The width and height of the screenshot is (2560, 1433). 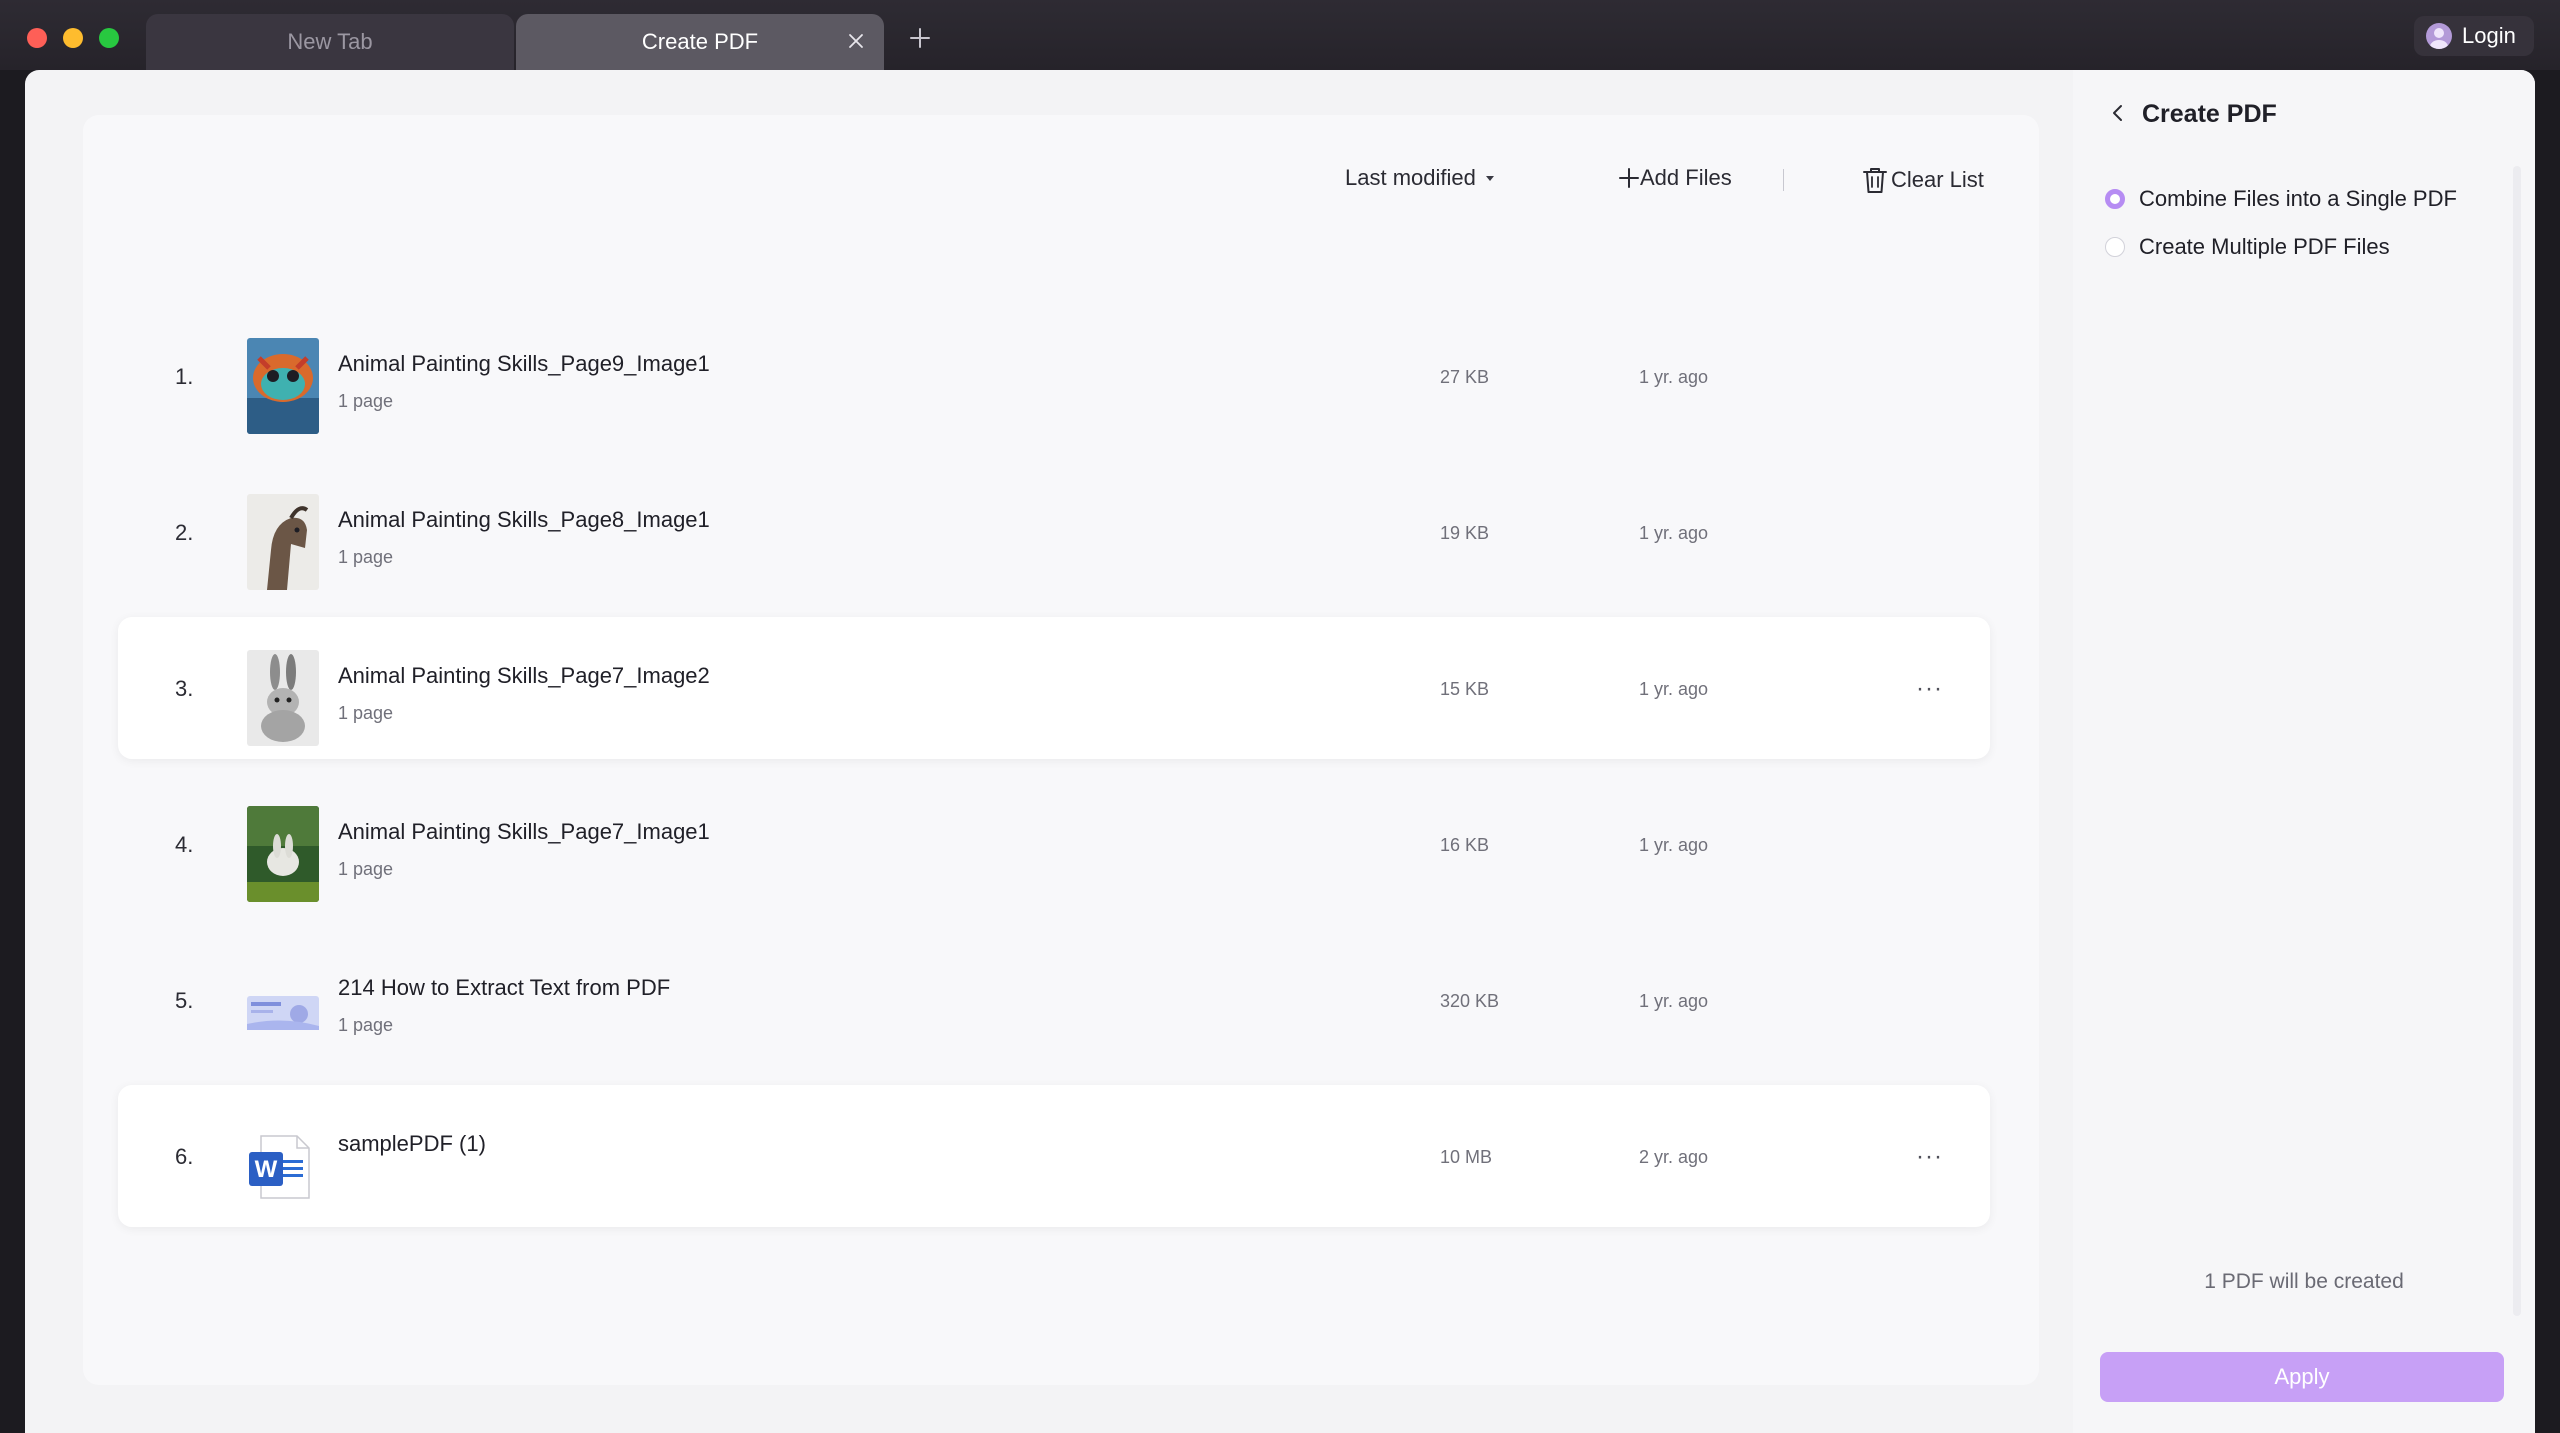 I want to click on caret-down-icon, so click(x=1489, y=178).